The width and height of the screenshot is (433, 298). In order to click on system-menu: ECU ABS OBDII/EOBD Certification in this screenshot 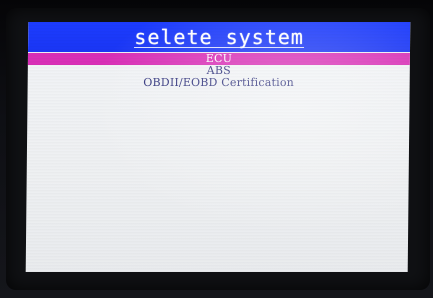, I will do `click(218, 70)`.